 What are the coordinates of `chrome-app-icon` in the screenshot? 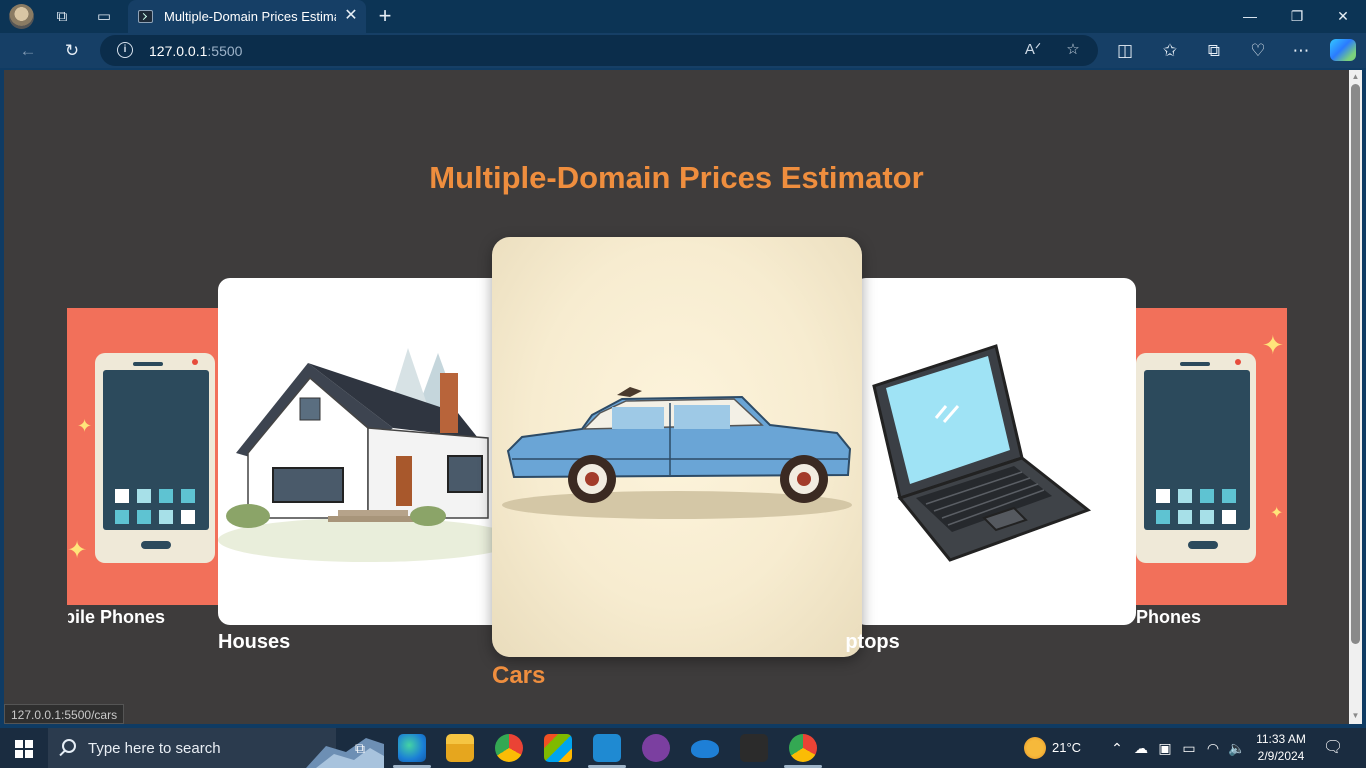 It's located at (509, 748).